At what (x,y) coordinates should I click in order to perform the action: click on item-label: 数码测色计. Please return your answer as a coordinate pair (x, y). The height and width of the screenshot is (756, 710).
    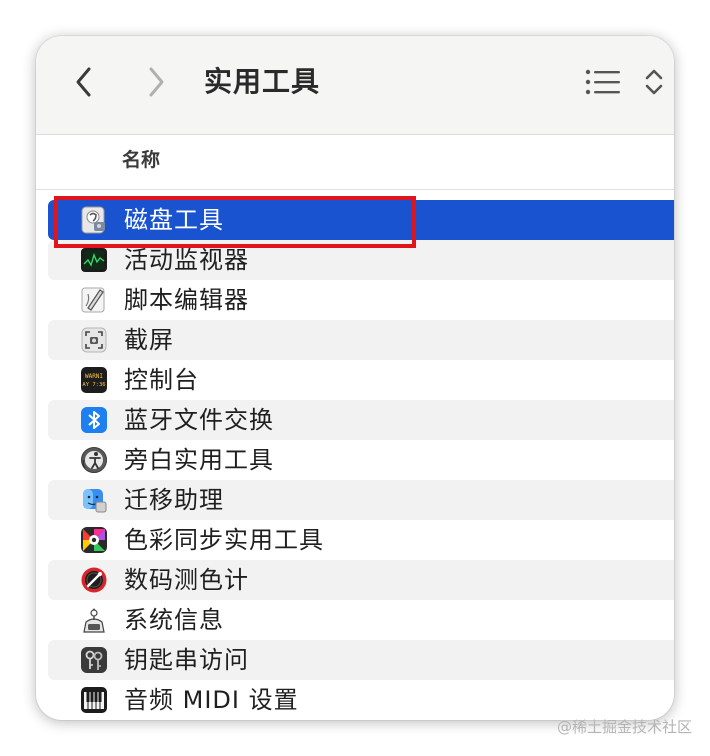
    Looking at the image, I should click on (186, 580).